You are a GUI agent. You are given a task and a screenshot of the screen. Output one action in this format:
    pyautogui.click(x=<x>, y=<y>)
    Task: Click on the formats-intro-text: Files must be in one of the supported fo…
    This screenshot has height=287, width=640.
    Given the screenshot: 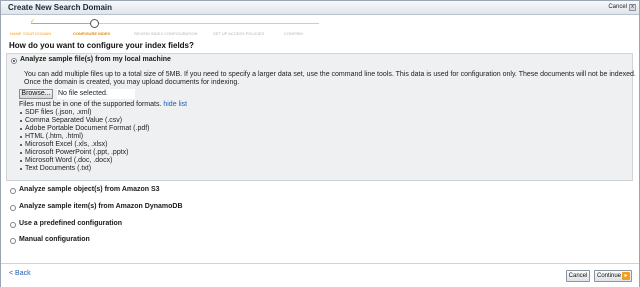 What is the action you would take?
    pyautogui.click(x=90, y=104)
    